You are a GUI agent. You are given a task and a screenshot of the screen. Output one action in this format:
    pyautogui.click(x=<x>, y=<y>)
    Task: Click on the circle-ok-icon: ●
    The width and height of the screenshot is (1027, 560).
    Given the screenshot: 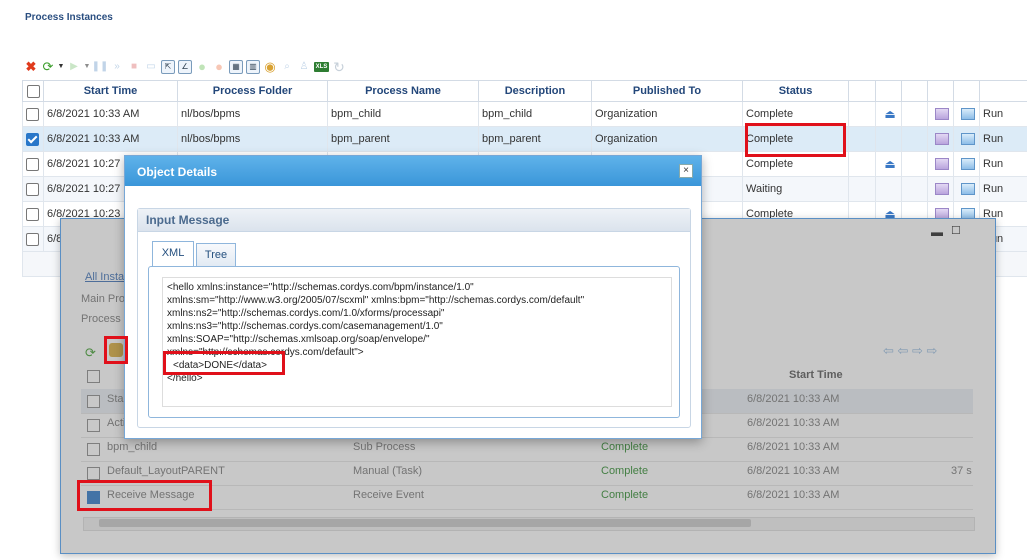 What is the action you would take?
    pyautogui.click(x=202, y=67)
    